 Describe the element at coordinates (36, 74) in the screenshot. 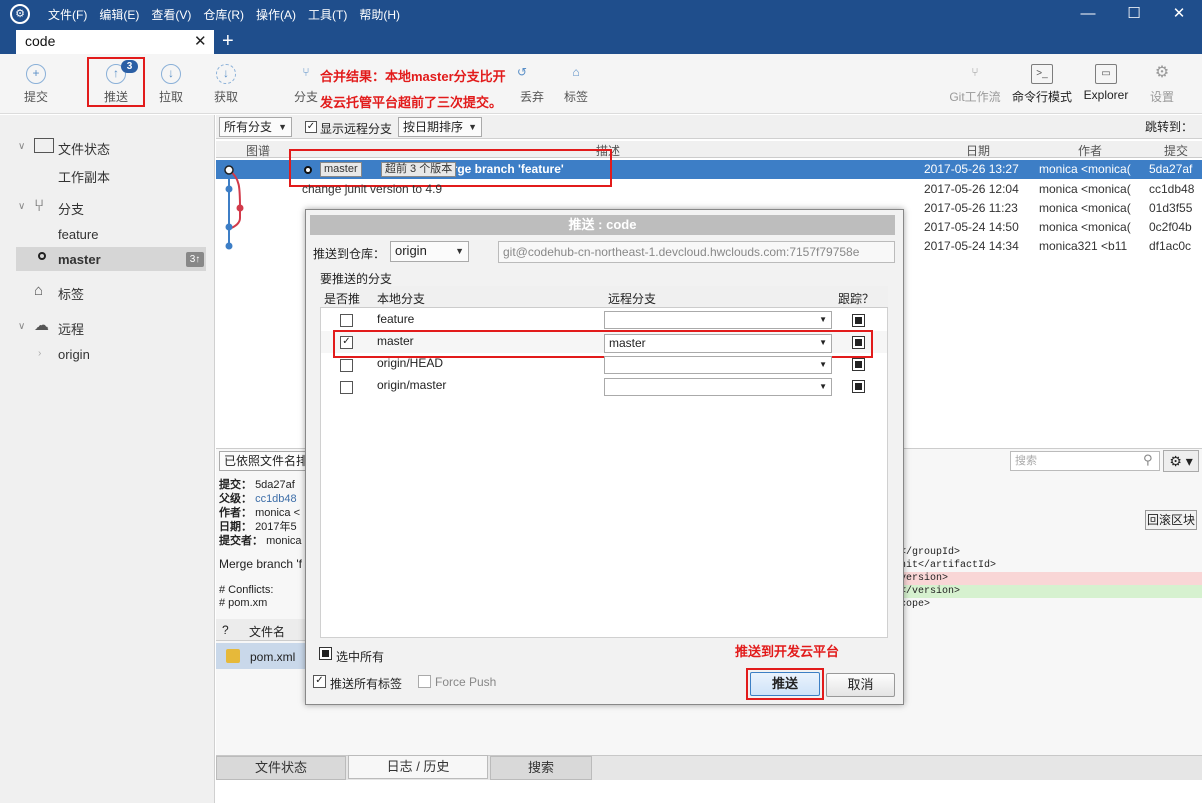

I see `plus-circle-icon: +` at that location.